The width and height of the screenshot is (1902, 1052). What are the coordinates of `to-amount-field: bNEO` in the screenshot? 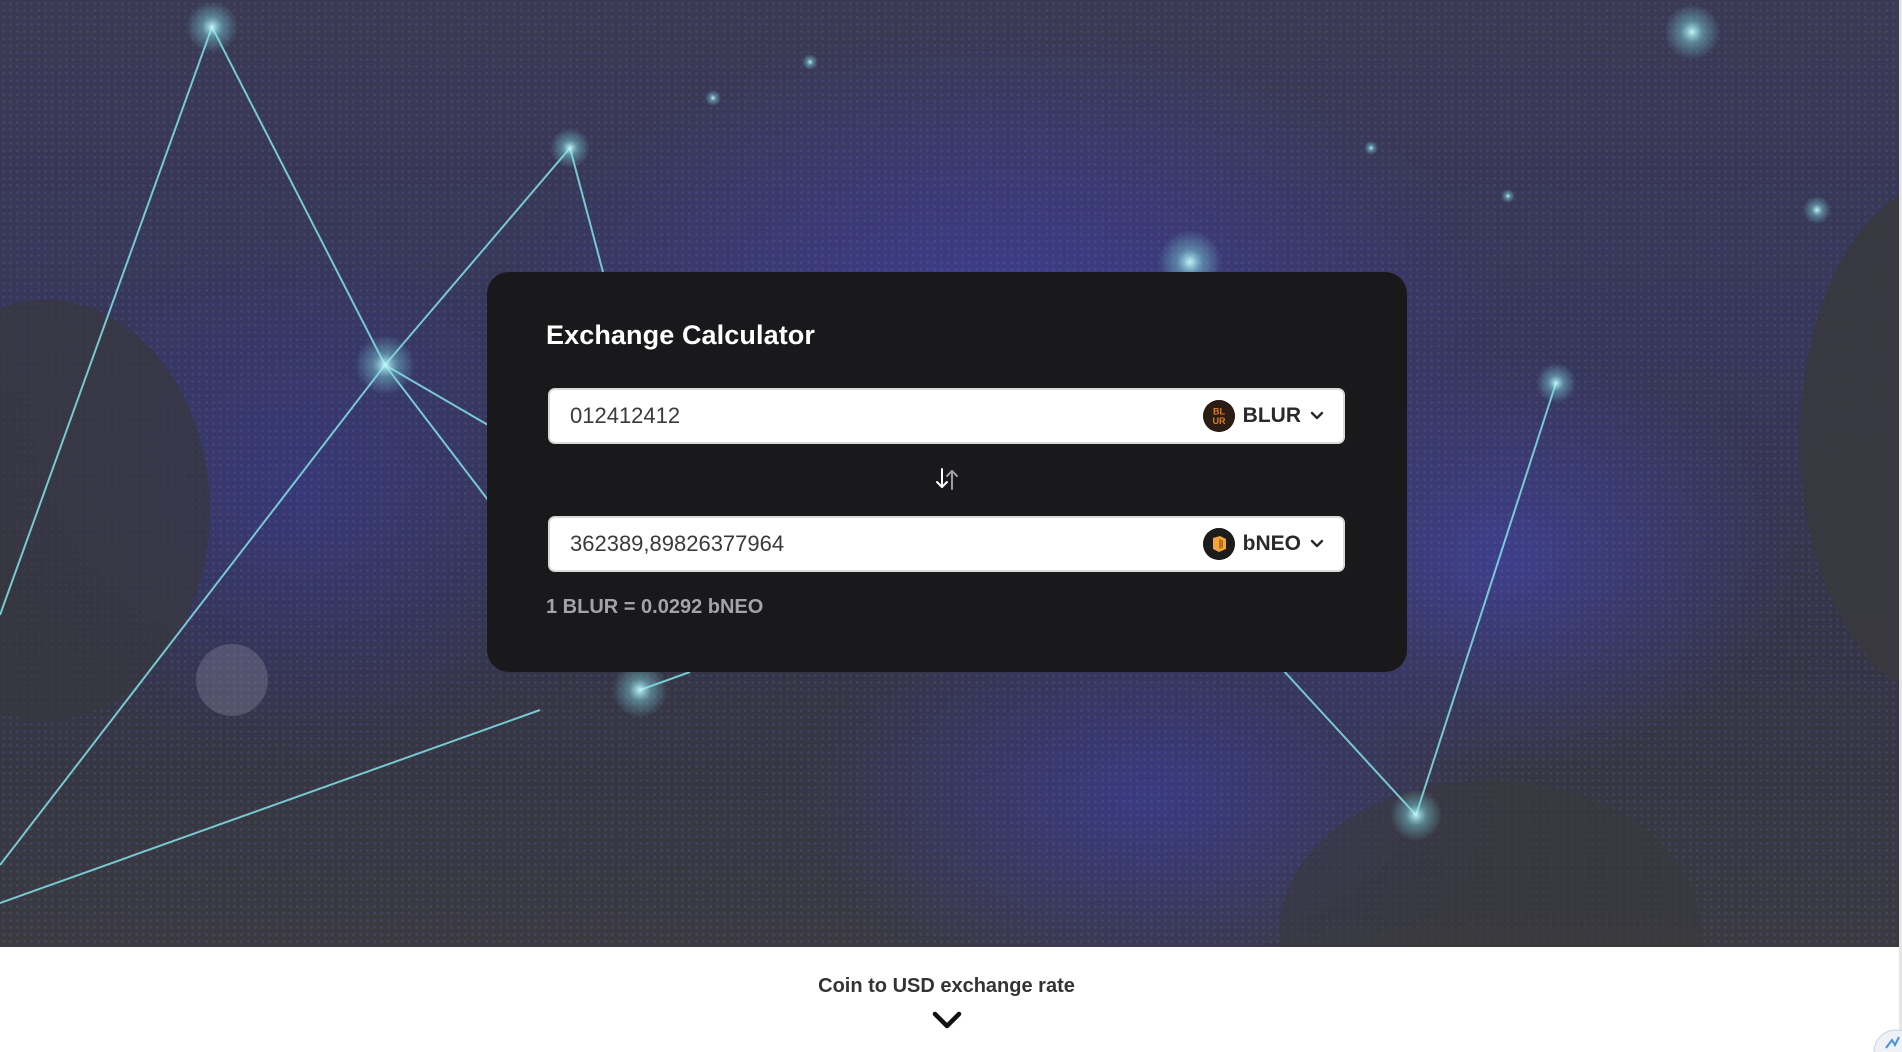 It's located at (946, 544).